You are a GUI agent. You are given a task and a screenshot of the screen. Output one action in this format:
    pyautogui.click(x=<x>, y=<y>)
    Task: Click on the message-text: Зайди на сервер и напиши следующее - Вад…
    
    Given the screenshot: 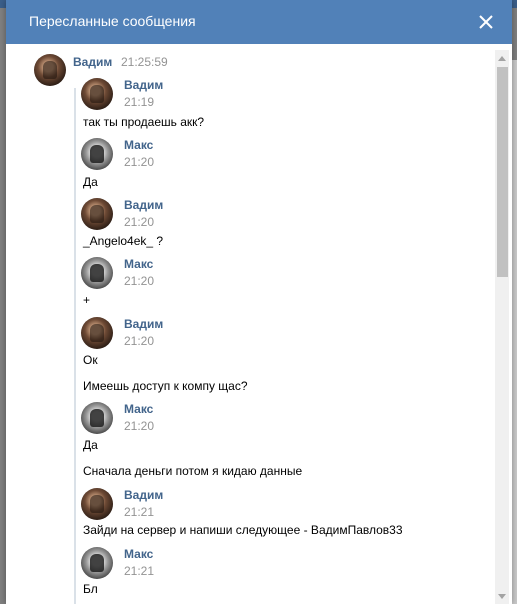 What is the action you would take?
    pyautogui.click(x=243, y=530)
    